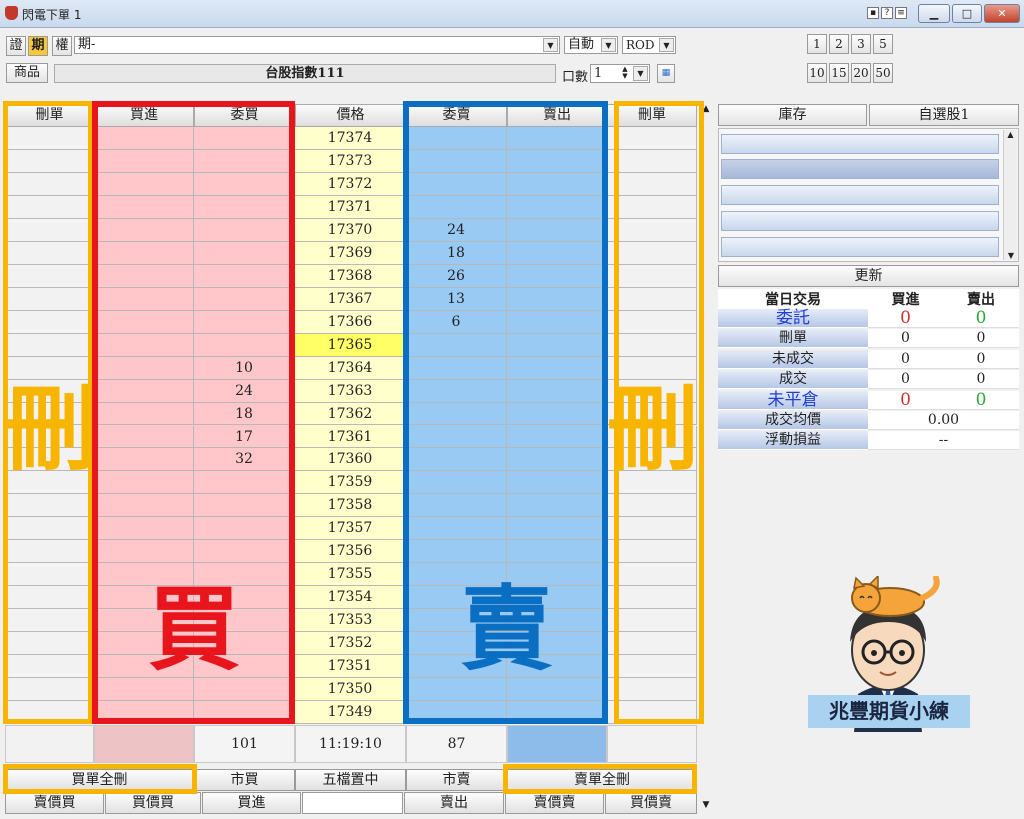 Image resolution: width=1024 pixels, height=819 pixels. Describe the element at coordinates (350, 391) in the screenshot. I see `ladder-cell-price: 17363` at that location.